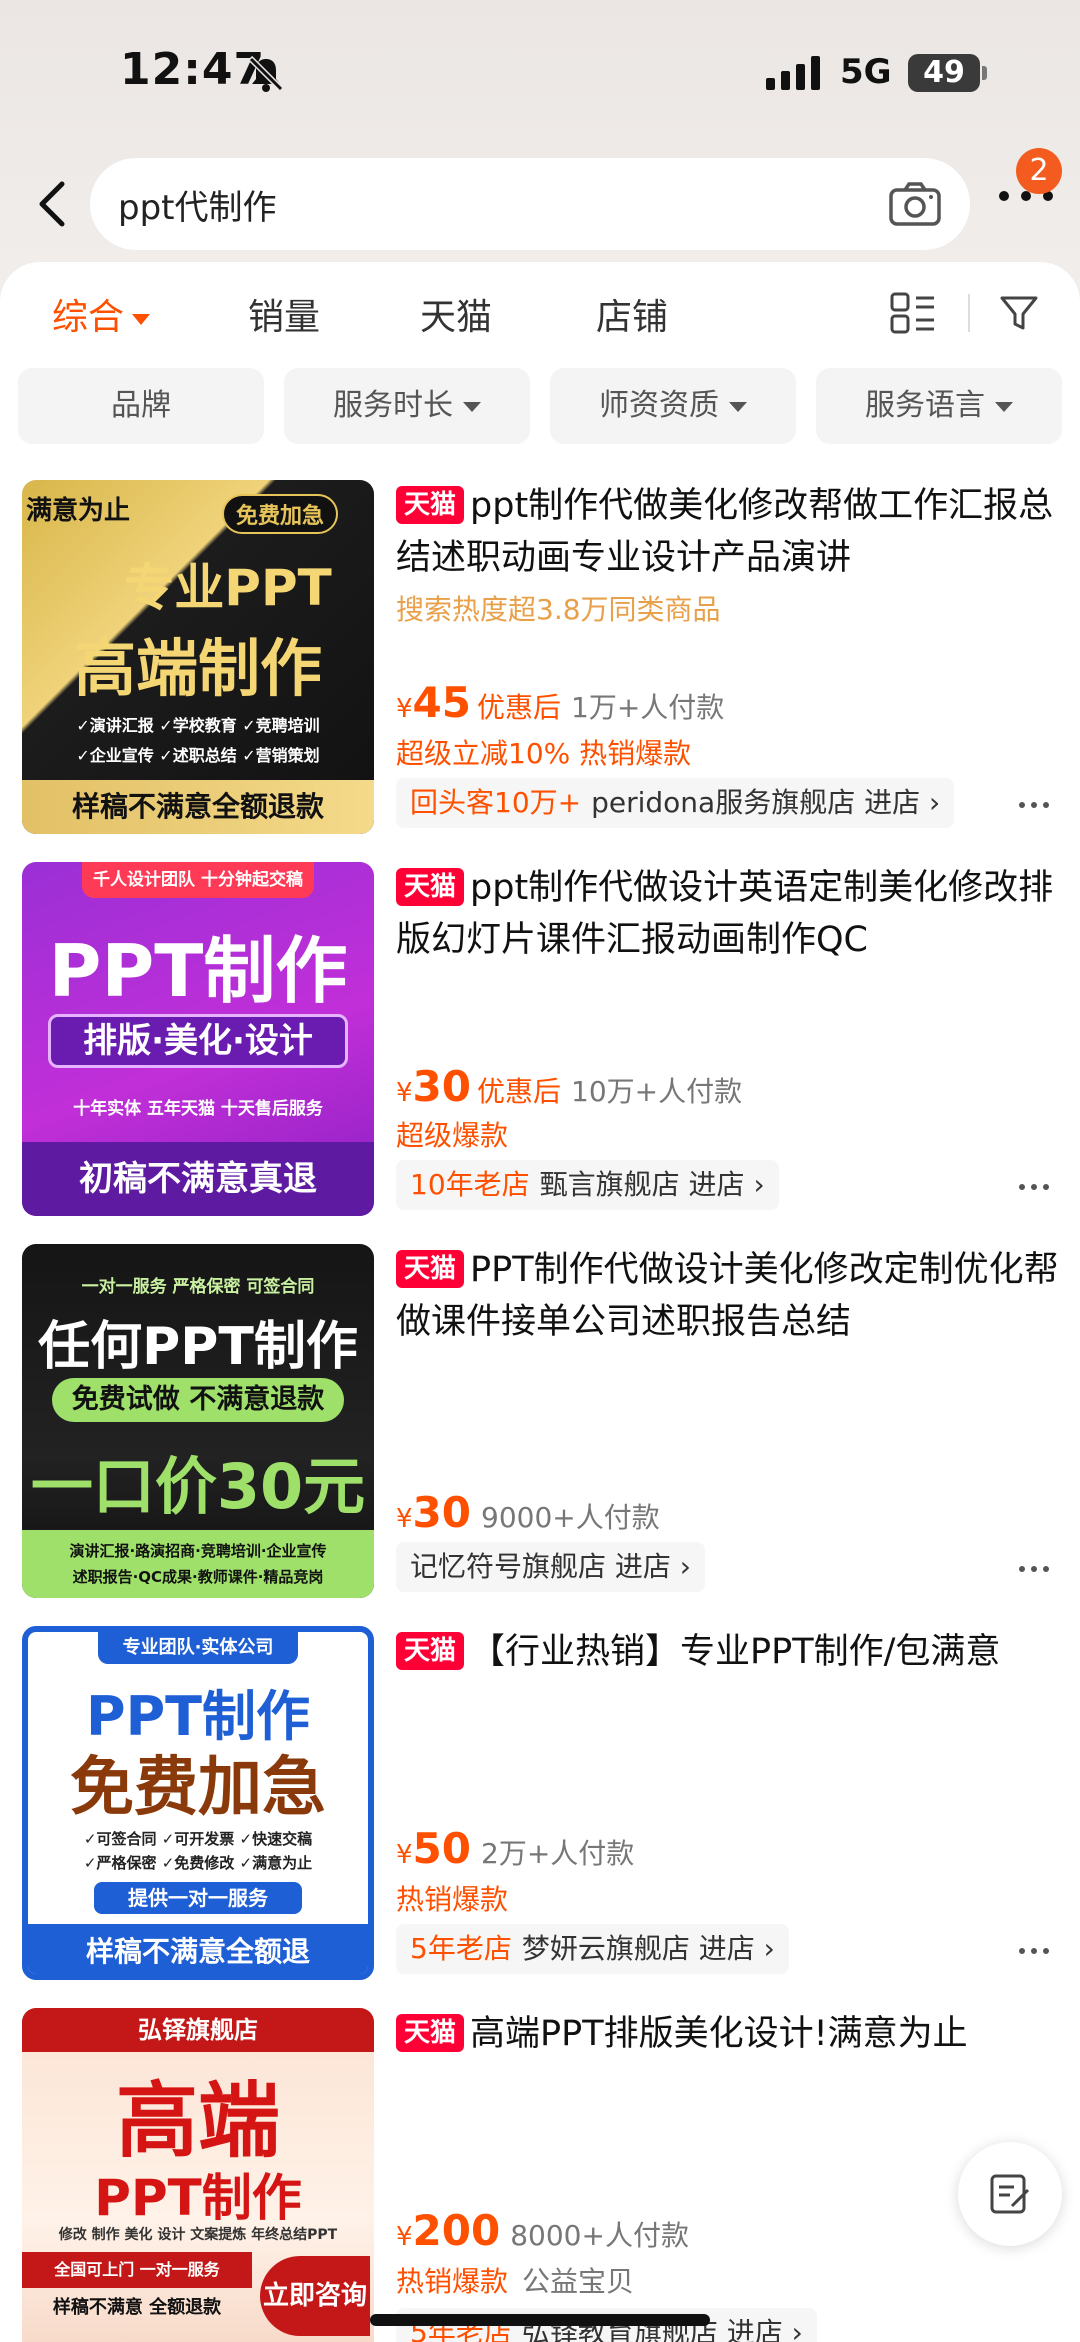  I want to click on store-link: 10年老店 甄言旗舰店 进店 ›, so click(587, 1185).